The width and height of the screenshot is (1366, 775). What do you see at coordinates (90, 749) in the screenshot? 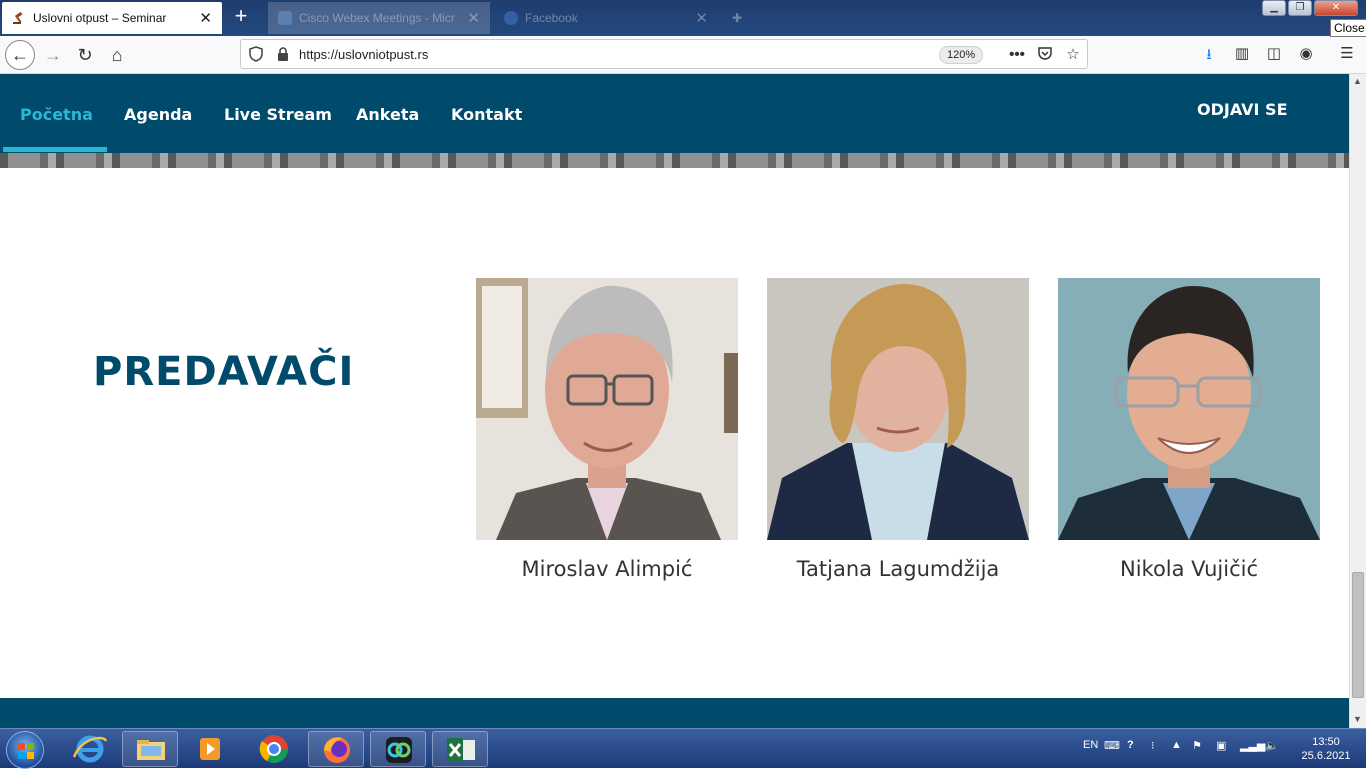
I see `internet-explorer-icon` at bounding box center [90, 749].